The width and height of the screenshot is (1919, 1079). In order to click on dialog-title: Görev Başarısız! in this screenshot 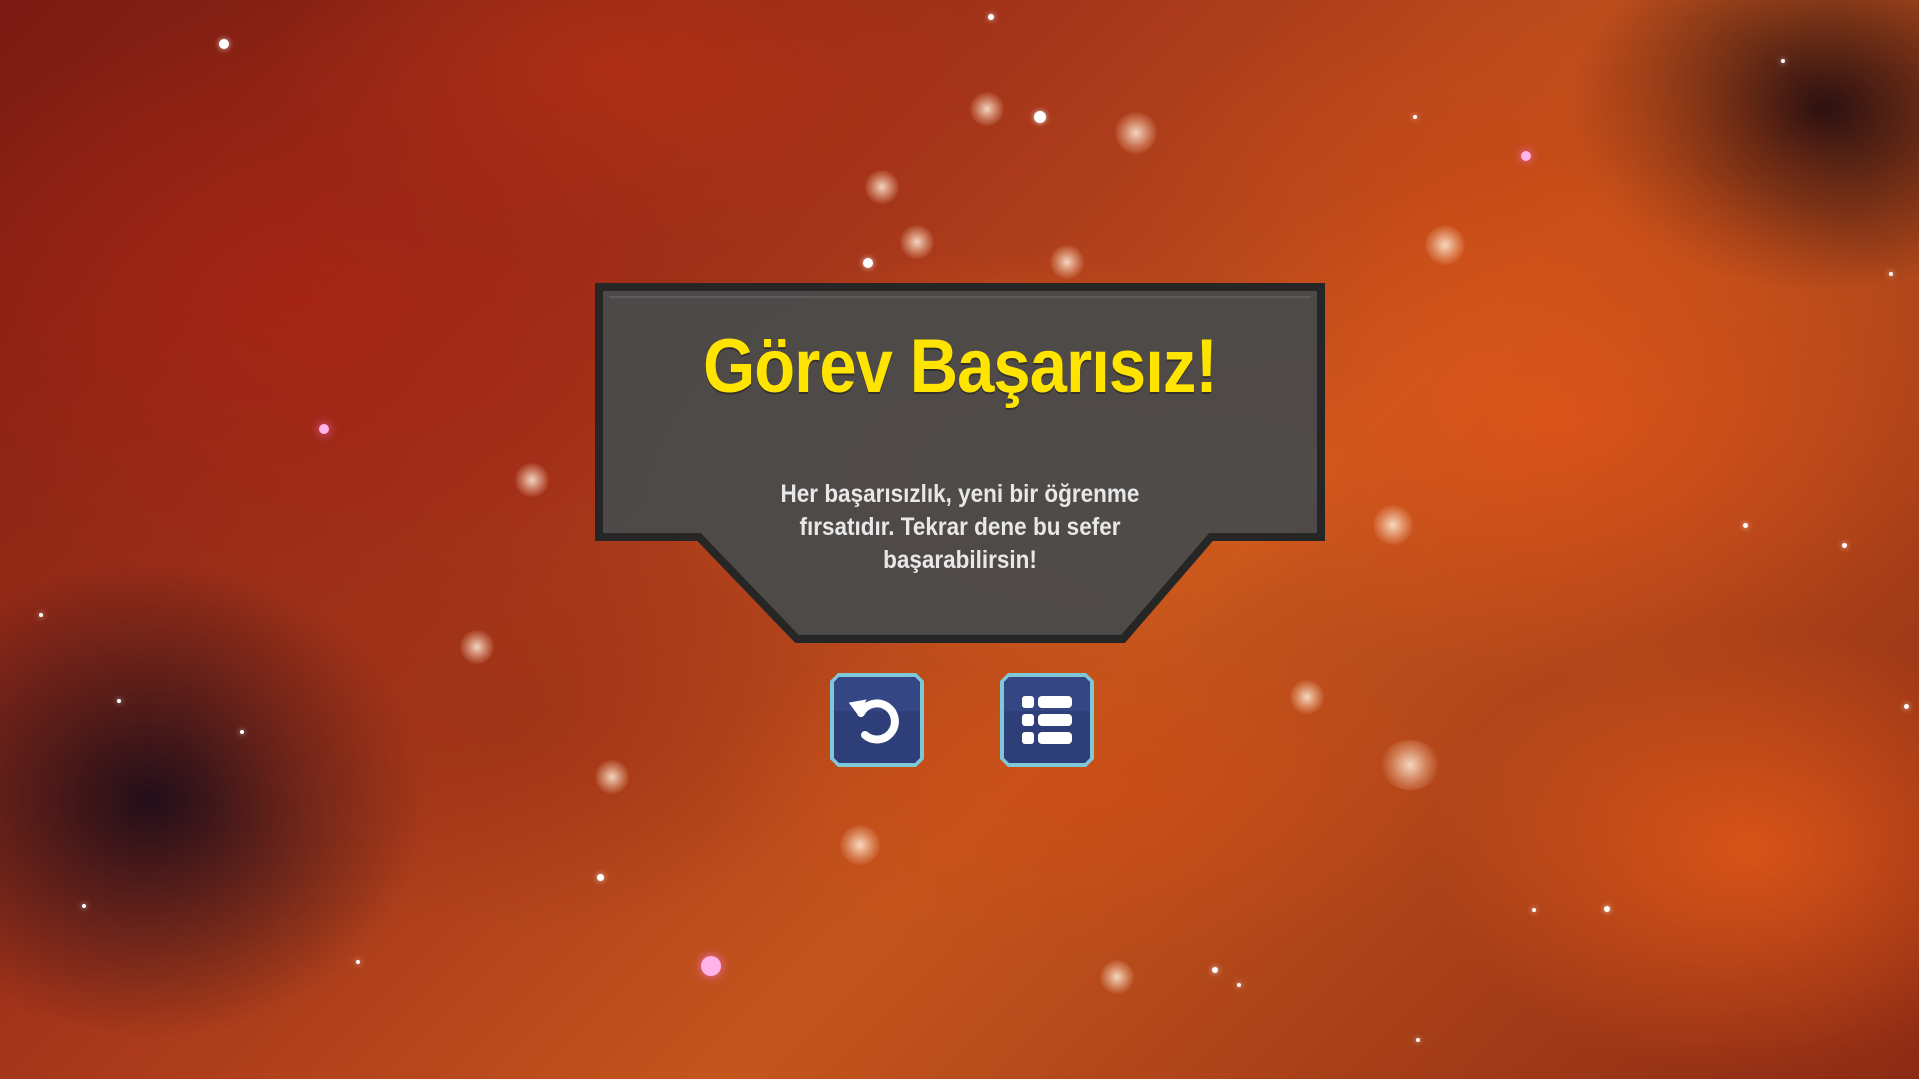, I will do `click(960, 366)`.